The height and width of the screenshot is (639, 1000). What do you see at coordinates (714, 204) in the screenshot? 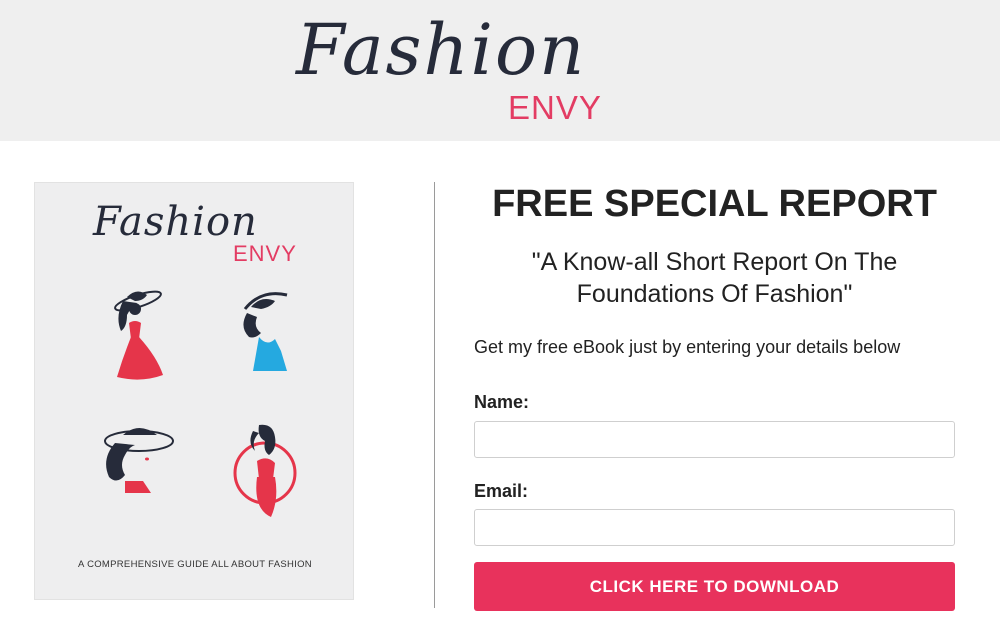
I see `page-headline: FREE SPECIAL REPORT` at bounding box center [714, 204].